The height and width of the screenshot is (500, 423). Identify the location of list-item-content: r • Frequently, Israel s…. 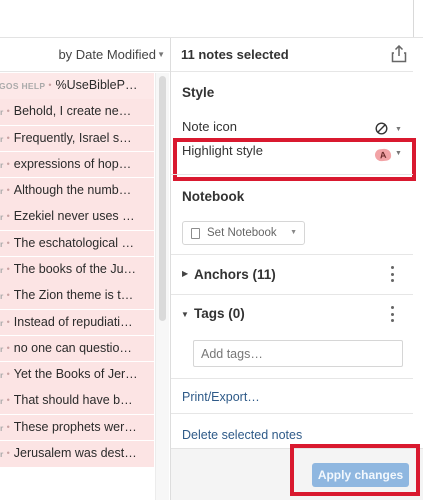
(77, 139).